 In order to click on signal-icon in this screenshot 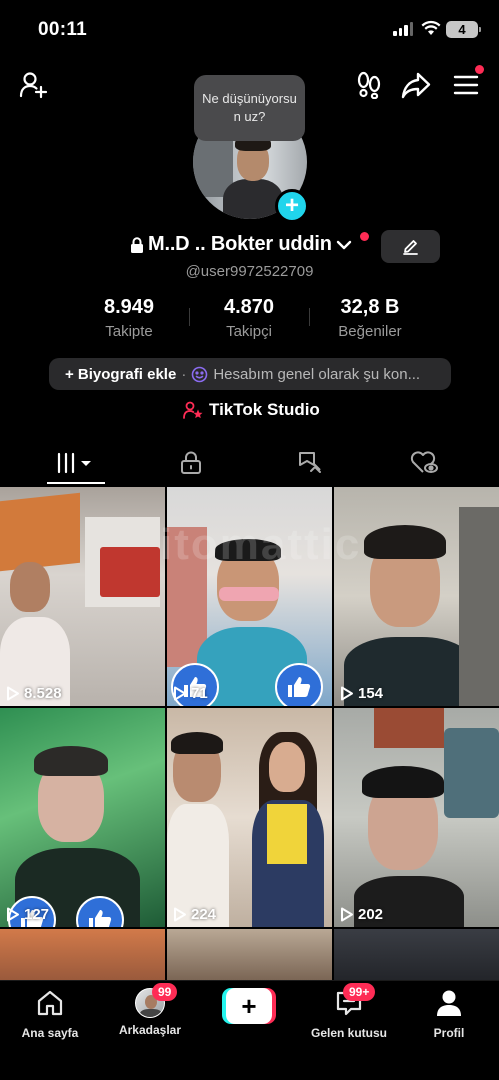, I will do `click(403, 29)`.